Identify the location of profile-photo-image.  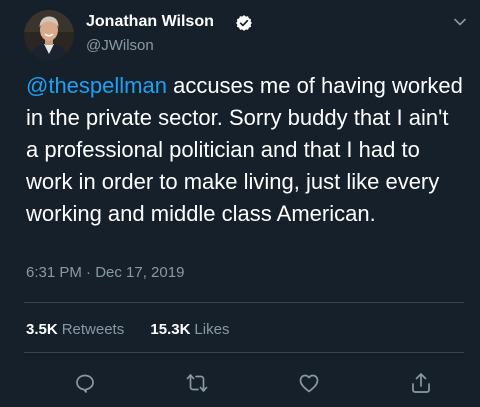
(49, 35).